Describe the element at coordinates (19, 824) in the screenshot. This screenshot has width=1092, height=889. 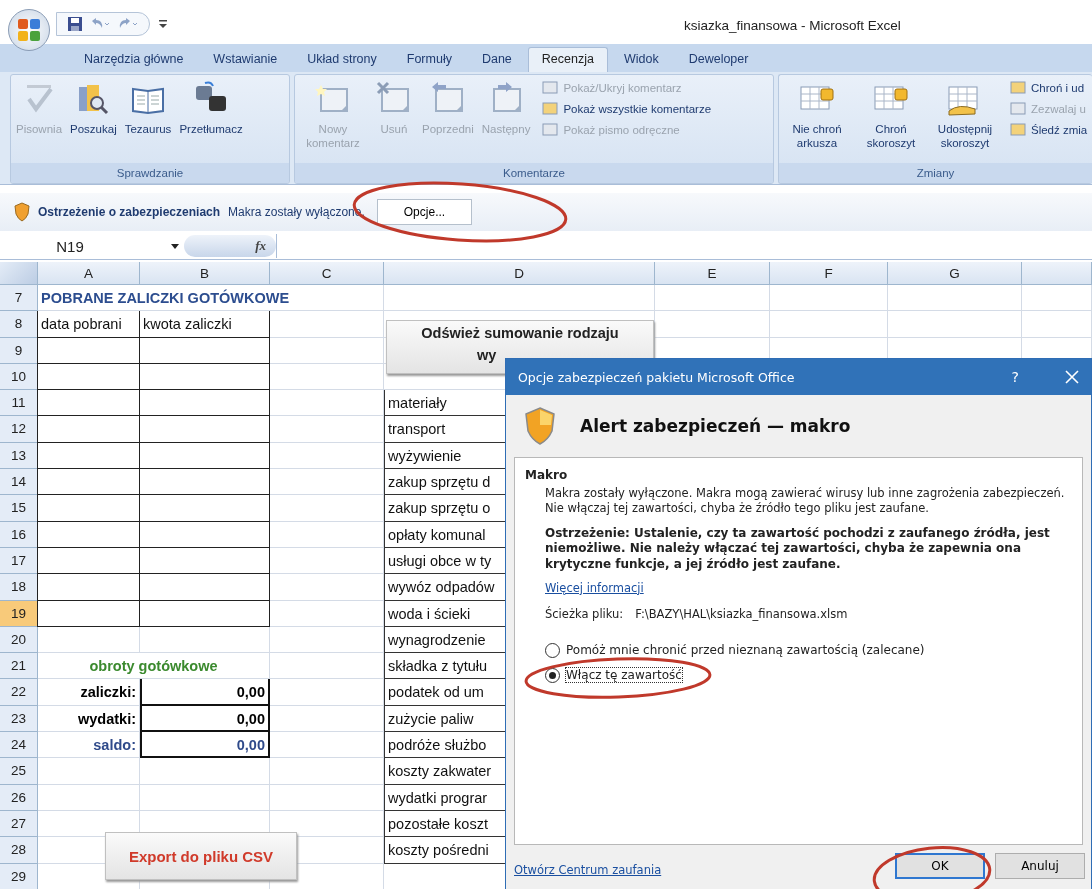
I see `row-header: 27` at that location.